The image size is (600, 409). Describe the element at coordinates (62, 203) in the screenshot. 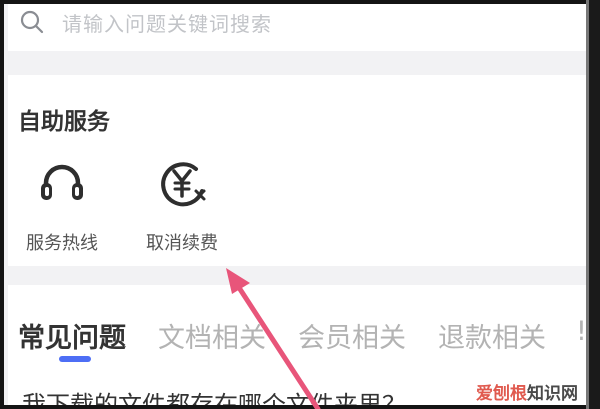

I see `service-hotline-button: 服务热线` at that location.